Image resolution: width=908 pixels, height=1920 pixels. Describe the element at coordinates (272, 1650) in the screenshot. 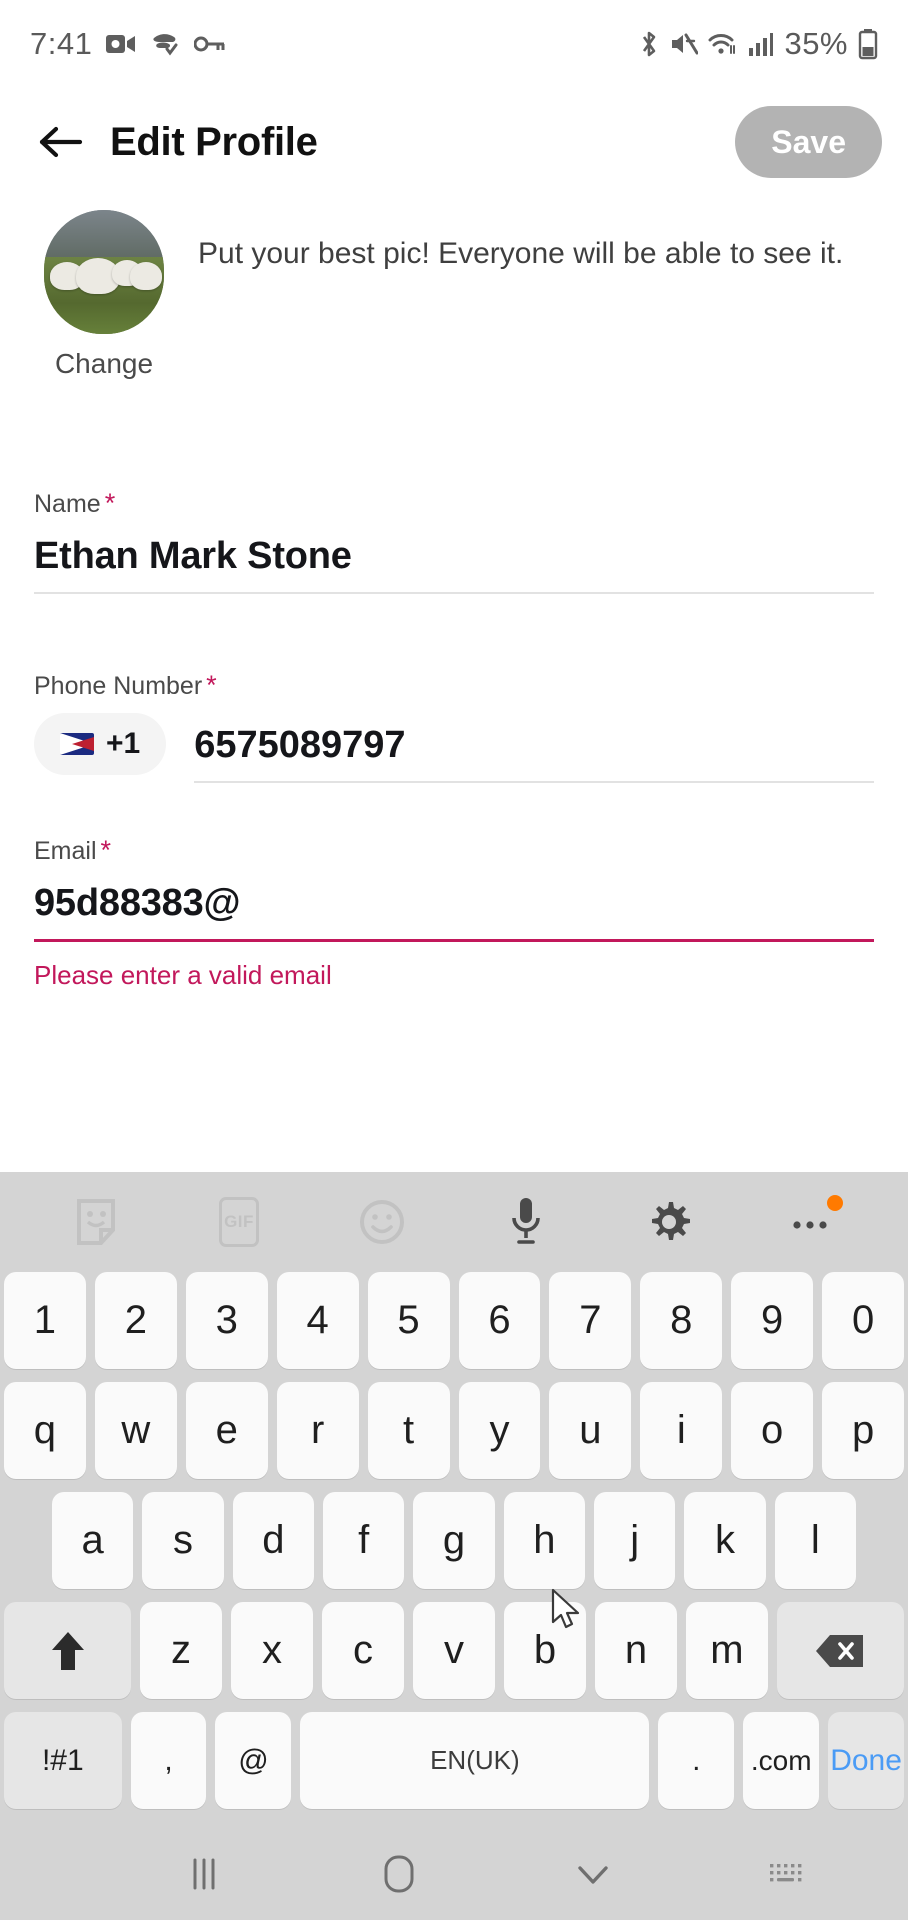

I see `key-x: x` at that location.